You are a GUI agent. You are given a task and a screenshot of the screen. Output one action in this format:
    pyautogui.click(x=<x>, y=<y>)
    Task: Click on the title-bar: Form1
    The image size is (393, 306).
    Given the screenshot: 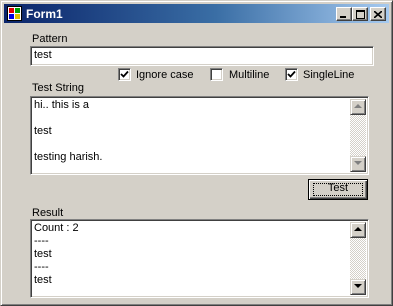 What is the action you would take?
    pyautogui.click(x=196, y=13)
    